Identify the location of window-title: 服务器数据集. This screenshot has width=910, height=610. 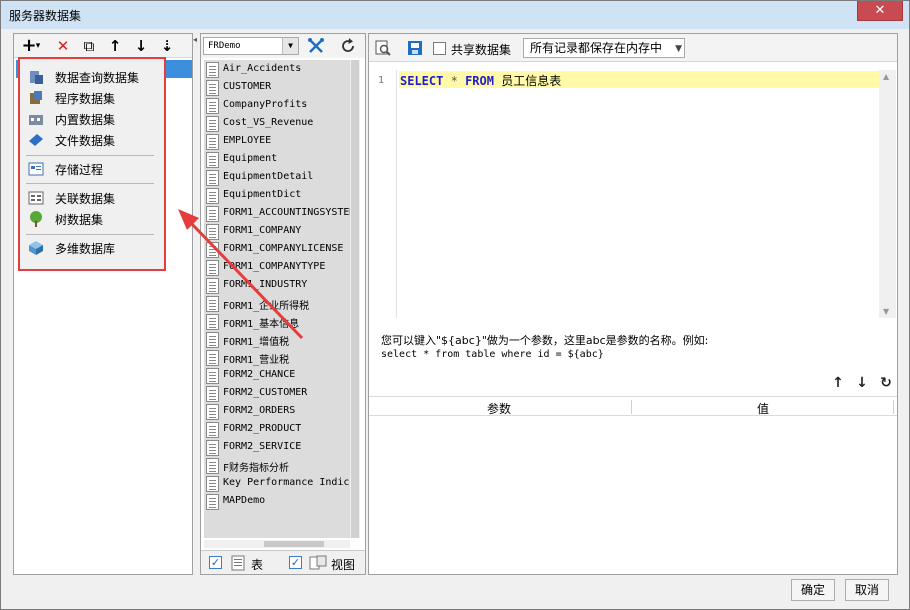
(45, 16).